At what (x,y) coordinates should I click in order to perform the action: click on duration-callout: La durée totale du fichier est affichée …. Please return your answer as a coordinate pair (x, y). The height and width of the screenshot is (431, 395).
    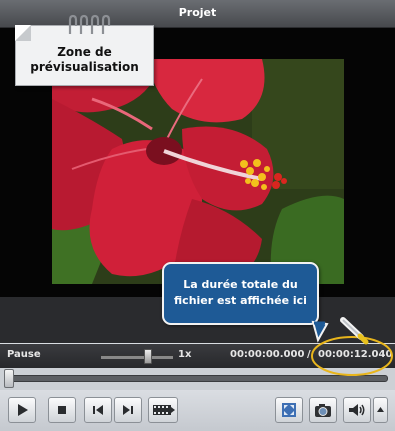
    Looking at the image, I should click on (240, 293).